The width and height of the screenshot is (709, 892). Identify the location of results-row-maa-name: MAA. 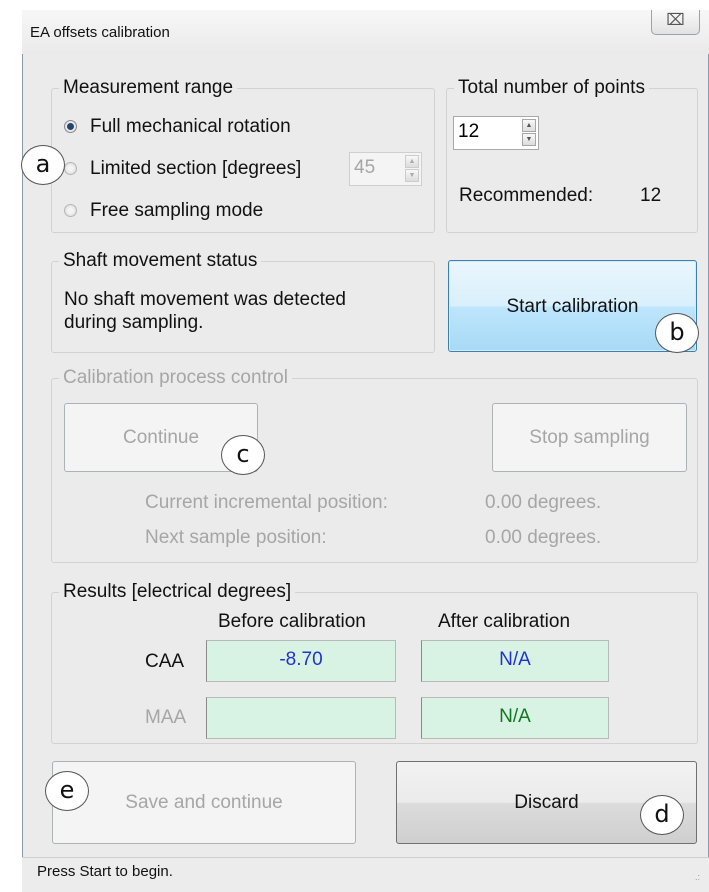
(166, 717).